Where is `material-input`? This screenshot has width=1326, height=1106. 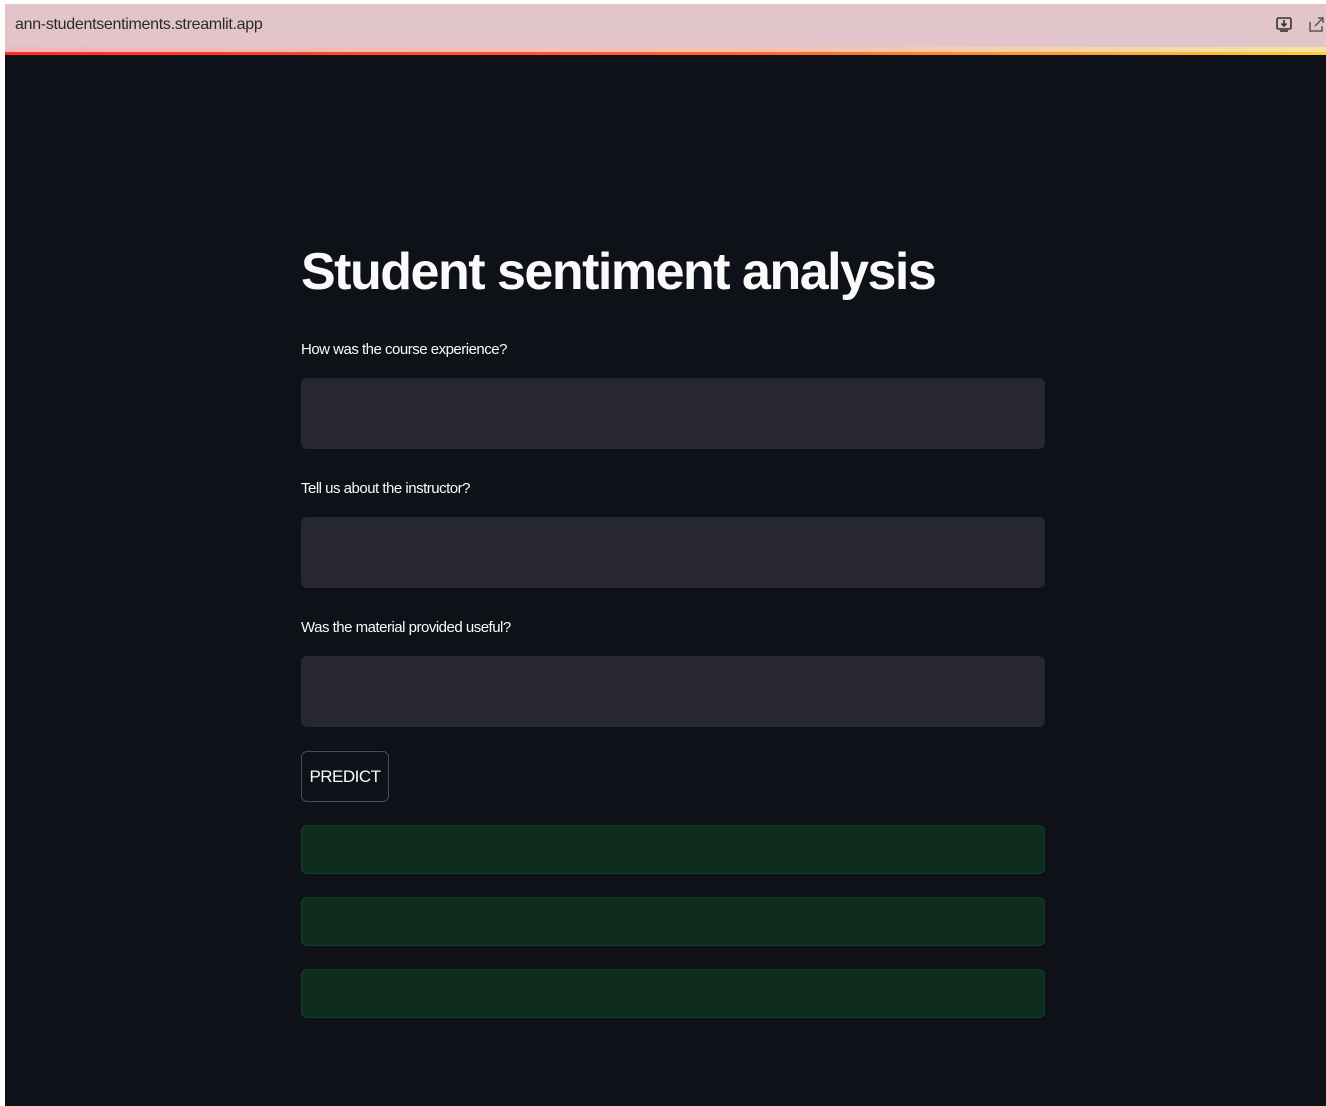 material-input is located at coordinates (673, 691).